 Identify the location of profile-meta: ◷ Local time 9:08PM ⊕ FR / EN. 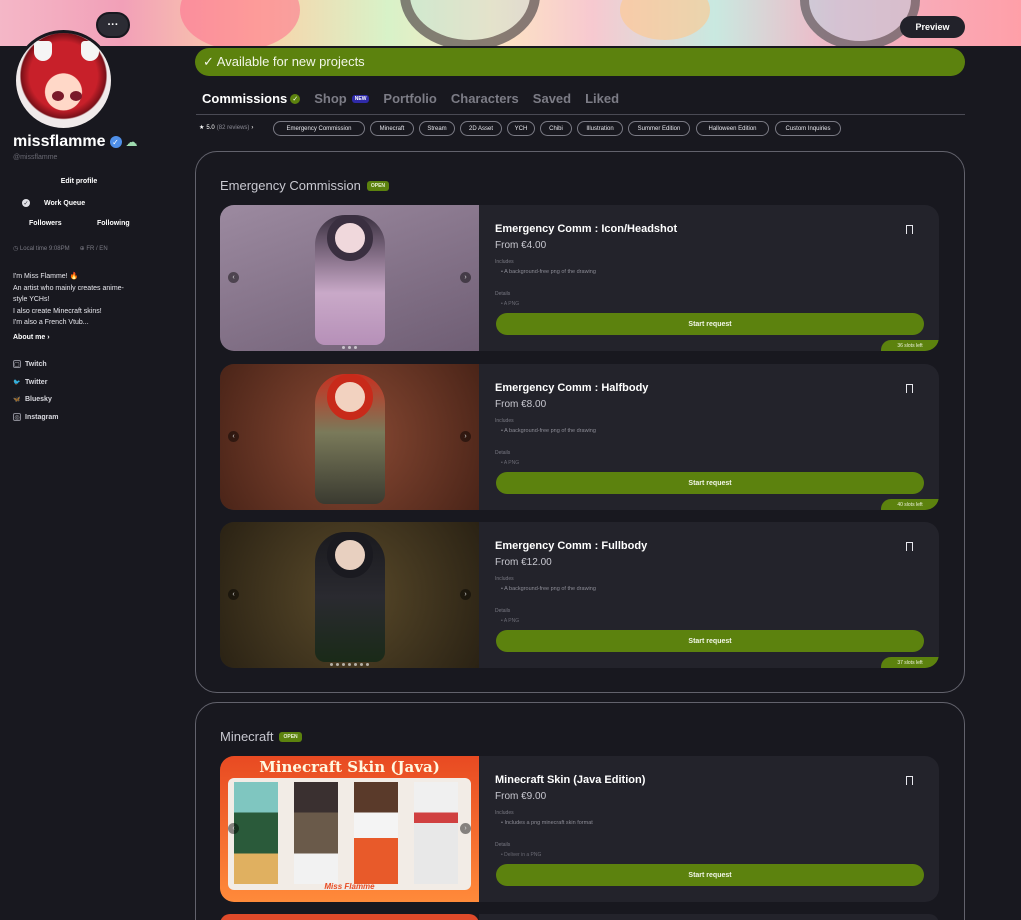
(60, 248).